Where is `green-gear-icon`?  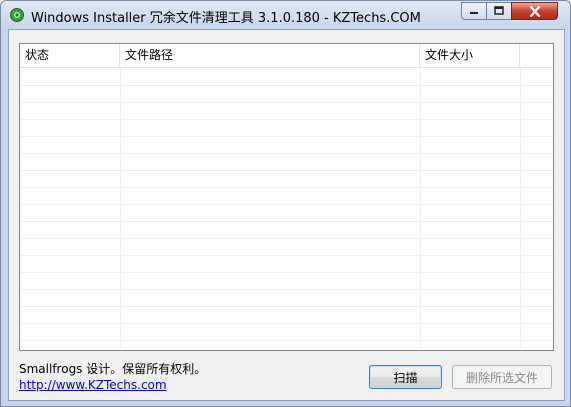 green-gear-icon is located at coordinates (17, 15).